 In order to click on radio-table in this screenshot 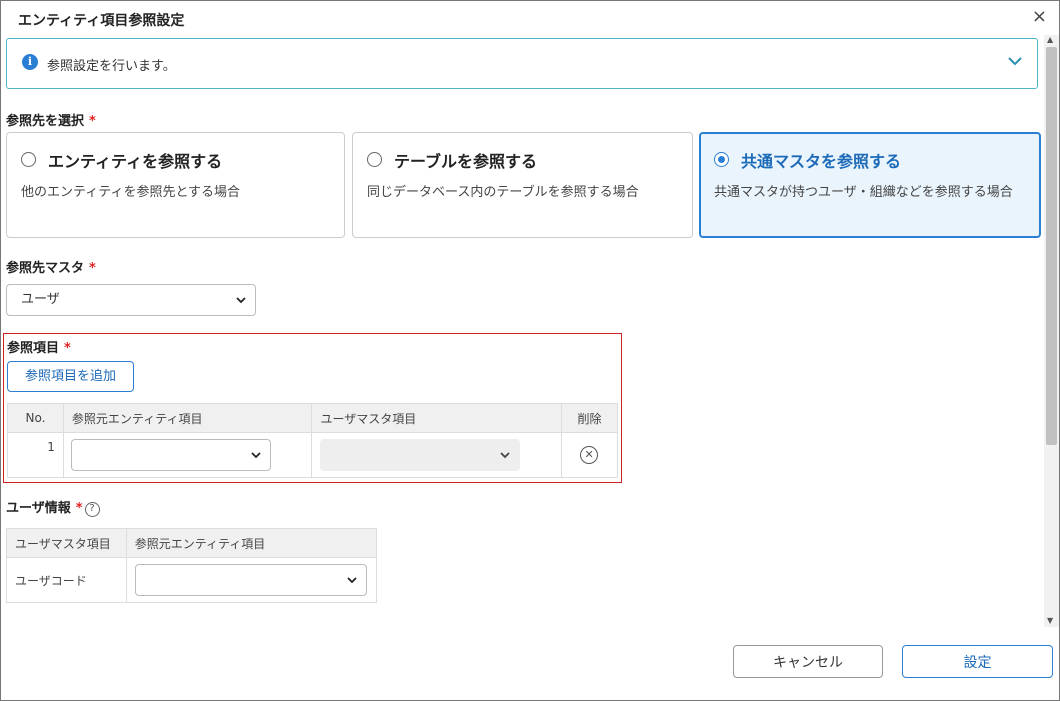, I will do `click(374, 159)`.